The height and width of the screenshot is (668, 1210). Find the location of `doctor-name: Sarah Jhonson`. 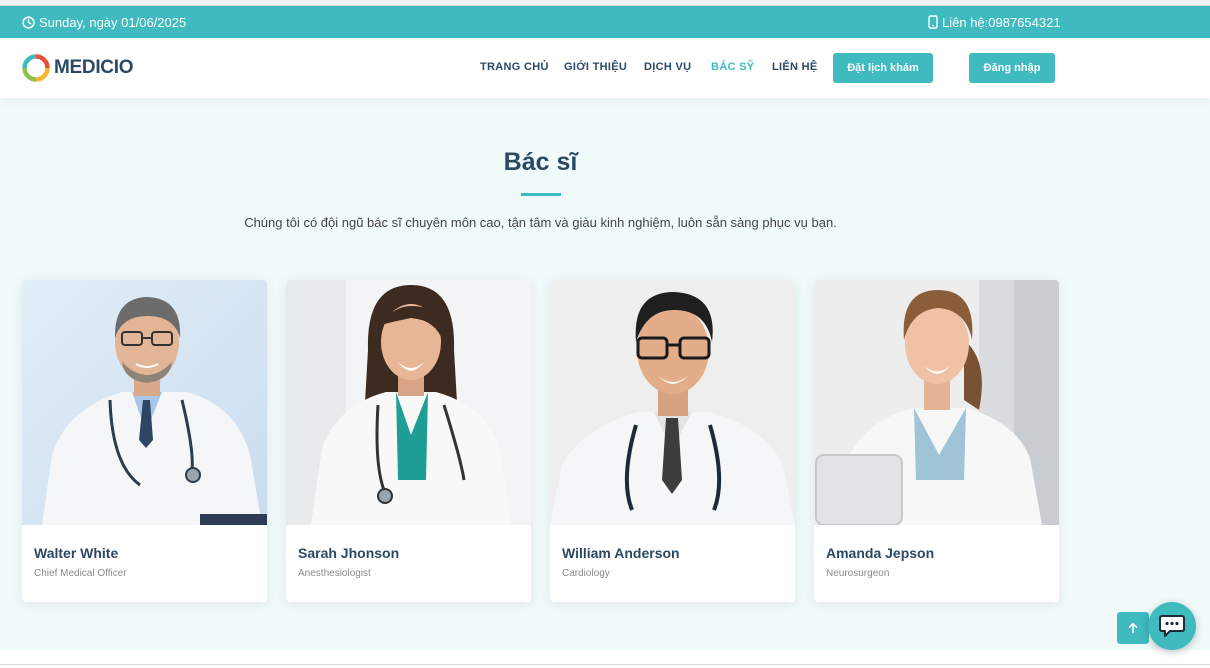

doctor-name: Sarah Jhonson is located at coordinates (349, 553).